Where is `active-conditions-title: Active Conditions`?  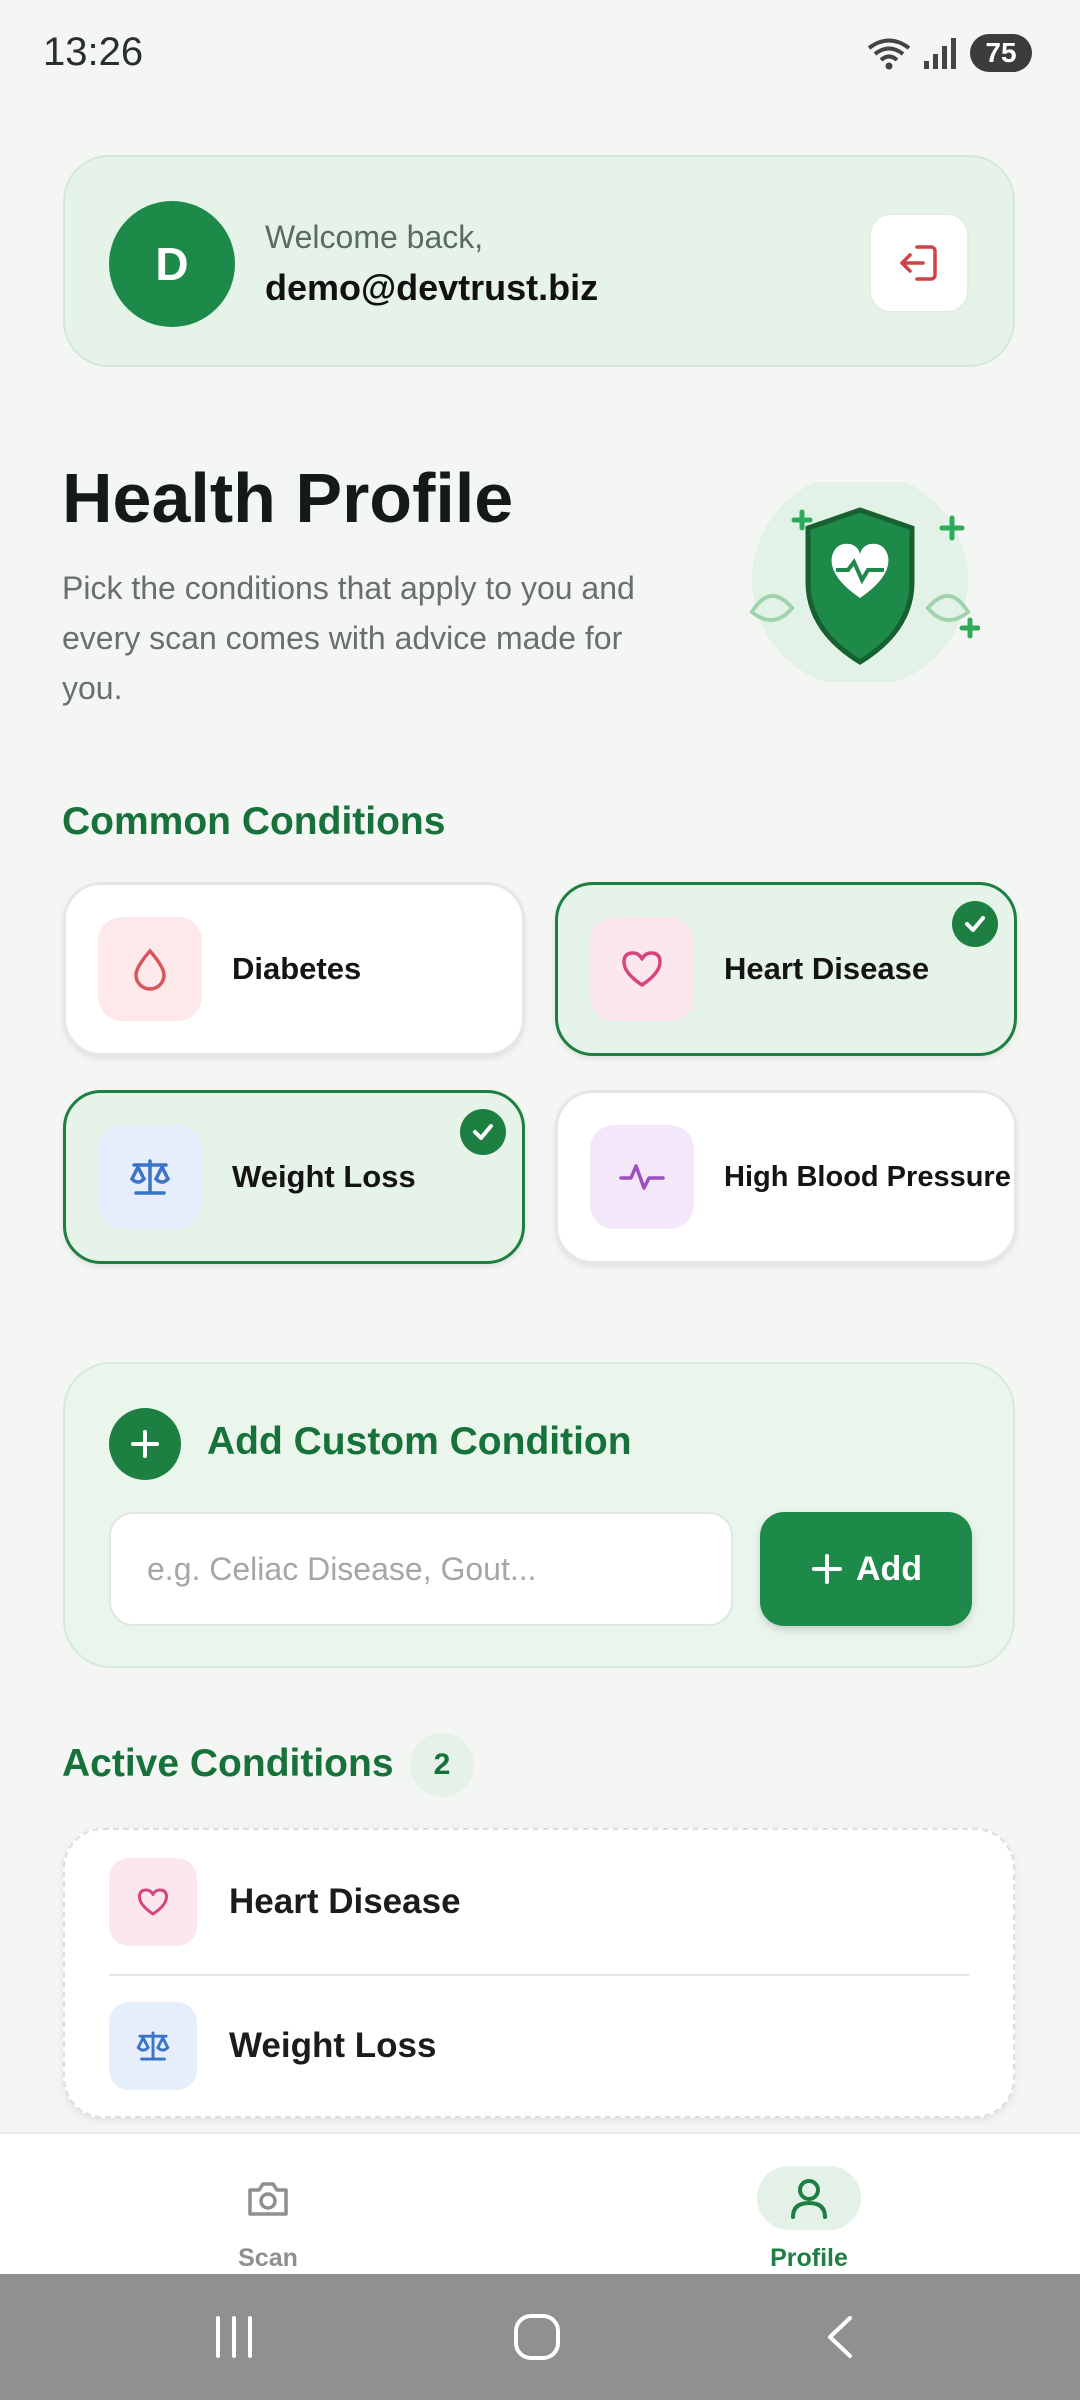 active-conditions-title: Active Conditions is located at coordinates (228, 1763).